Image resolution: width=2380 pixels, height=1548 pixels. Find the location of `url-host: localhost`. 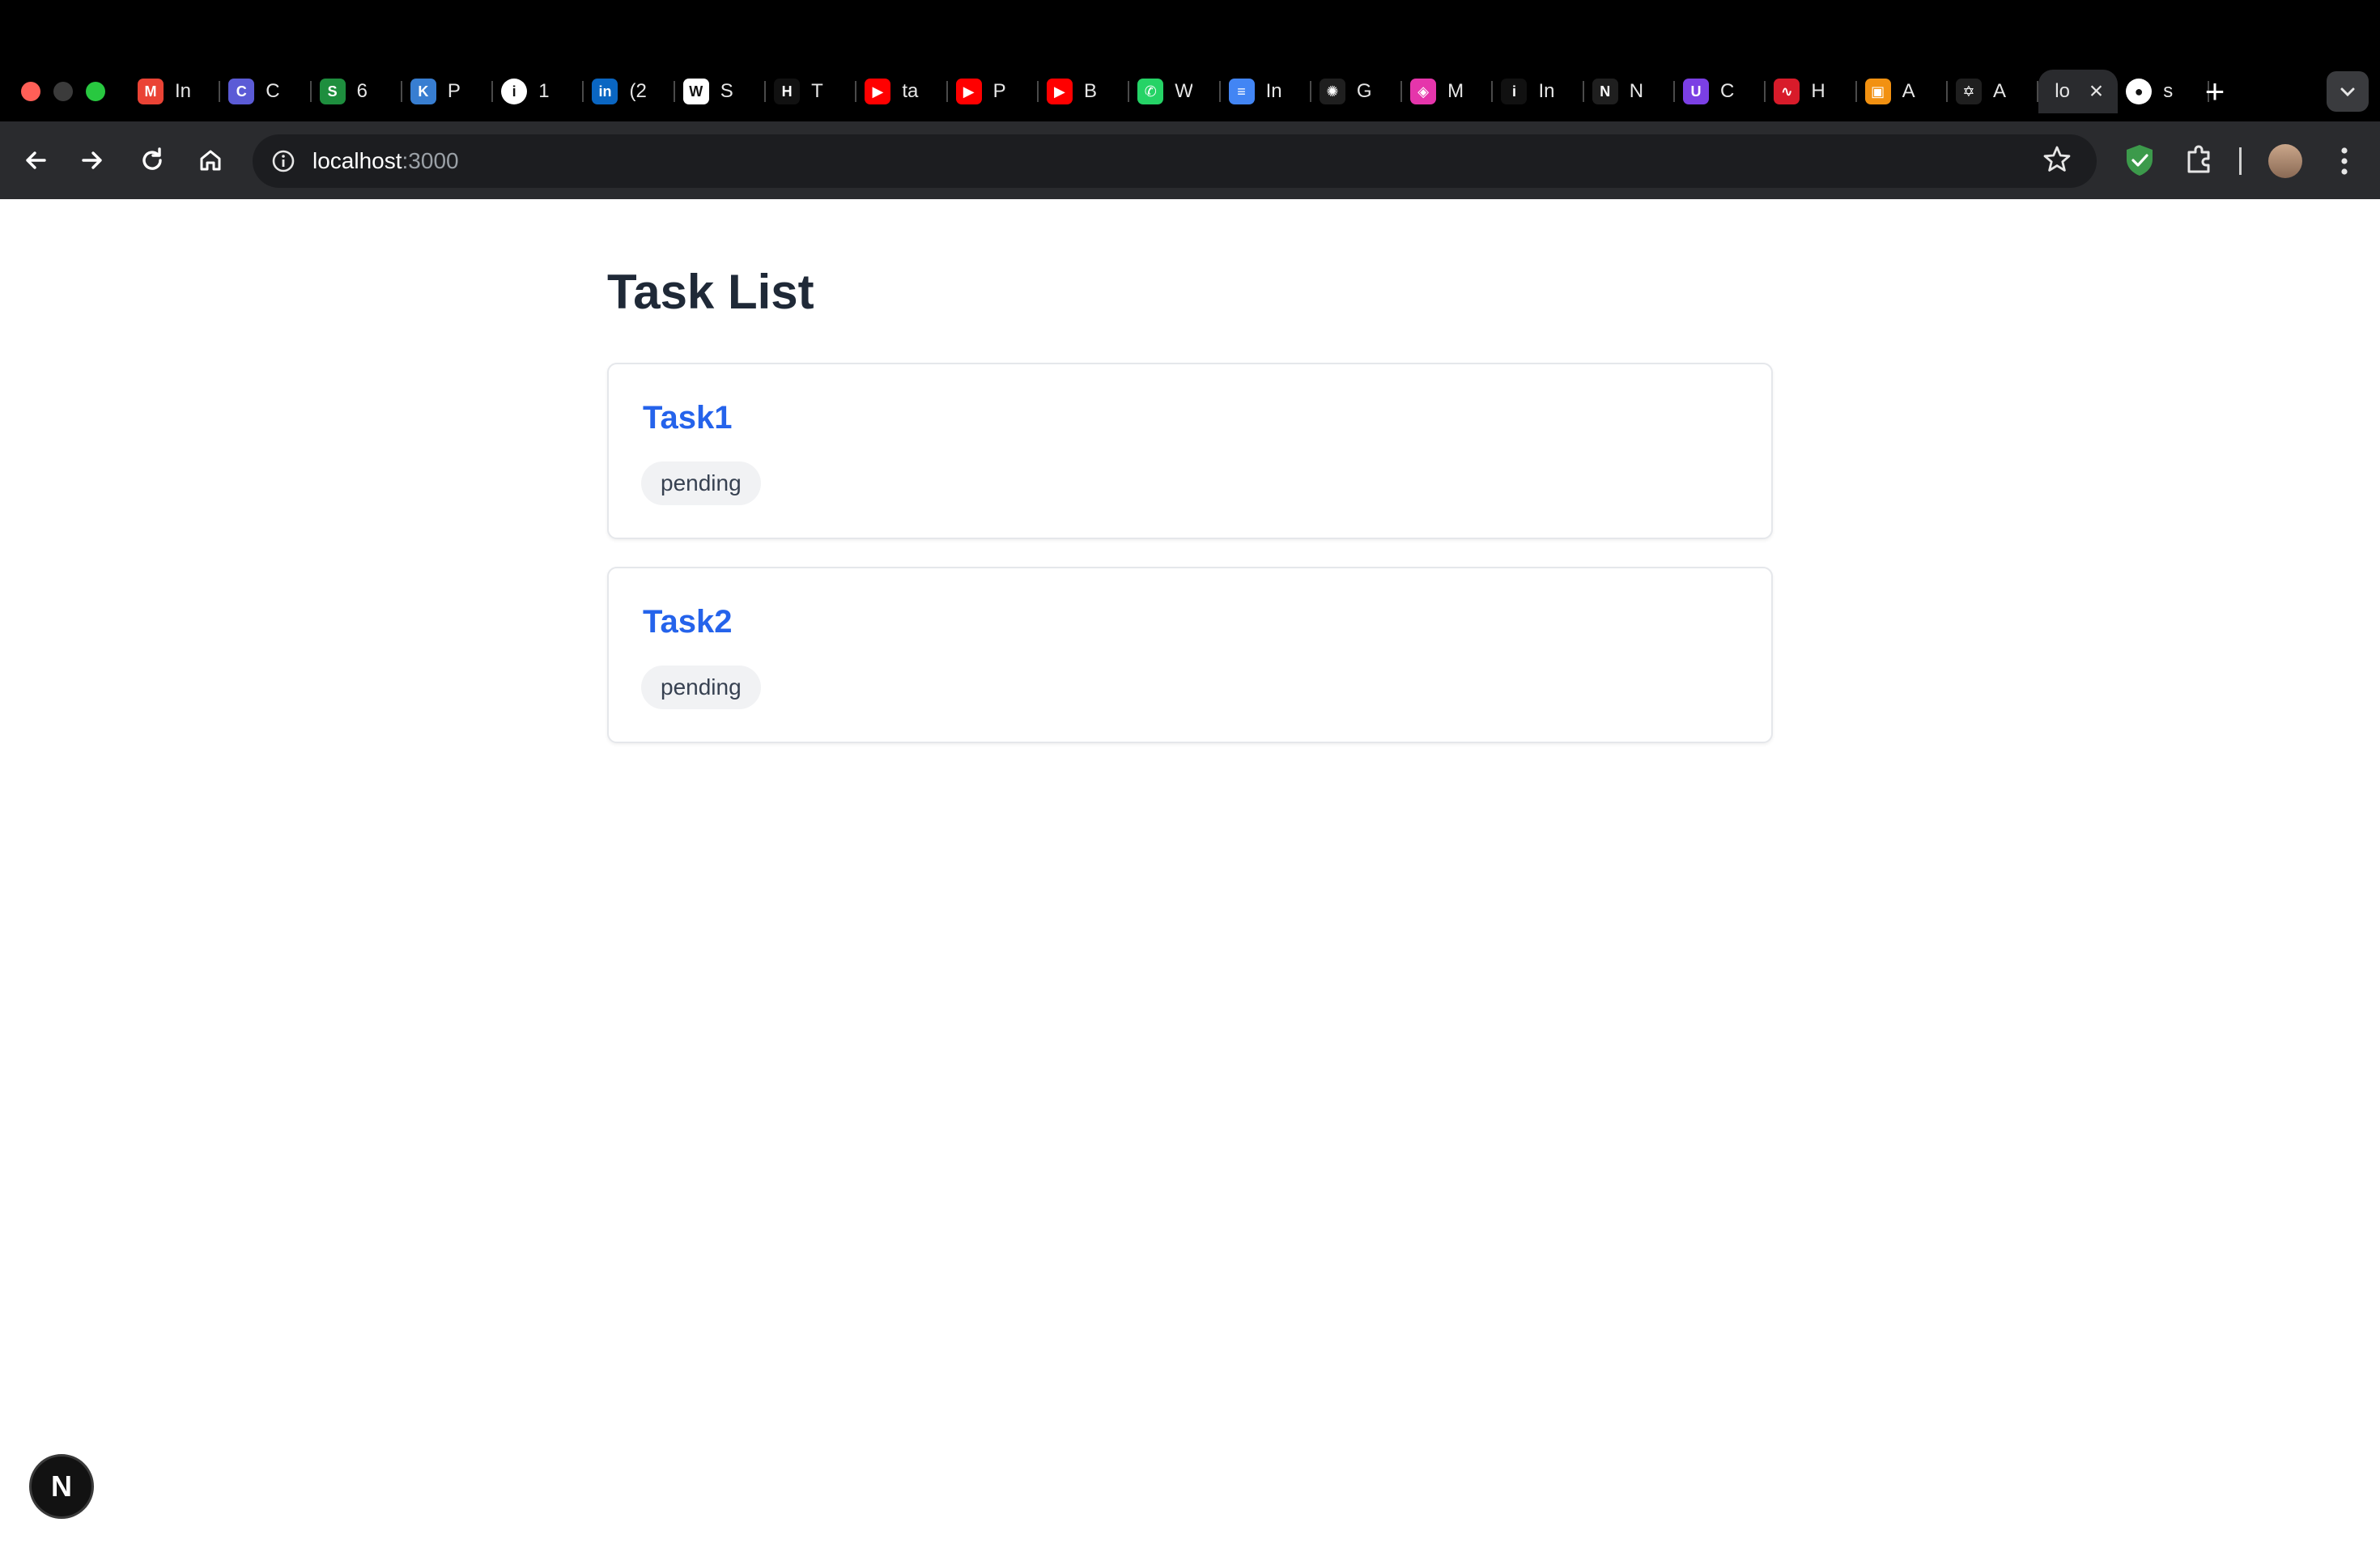

url-host: localhost is located at coordinates (357, 160).